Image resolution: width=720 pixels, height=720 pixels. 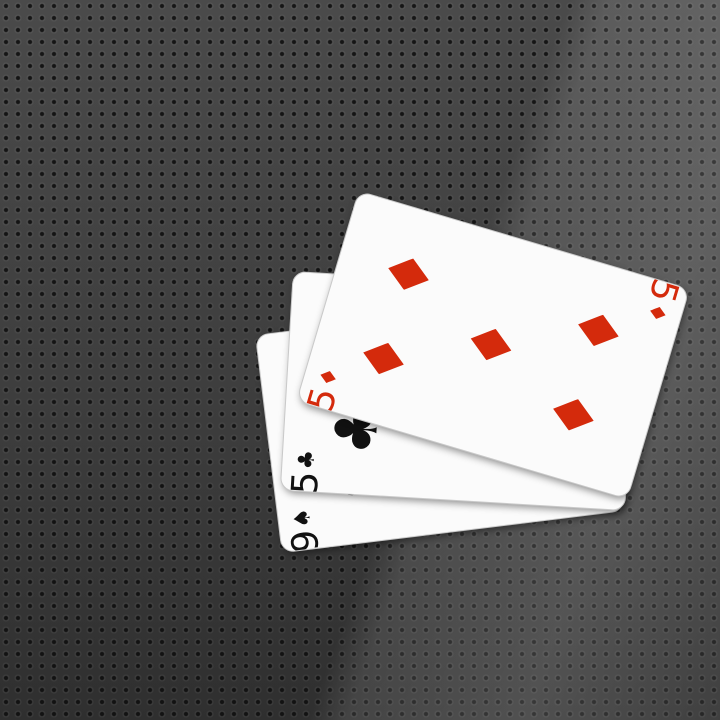 I want to click on diamonds-index-icon: ♦, so click(x=656, y=312).